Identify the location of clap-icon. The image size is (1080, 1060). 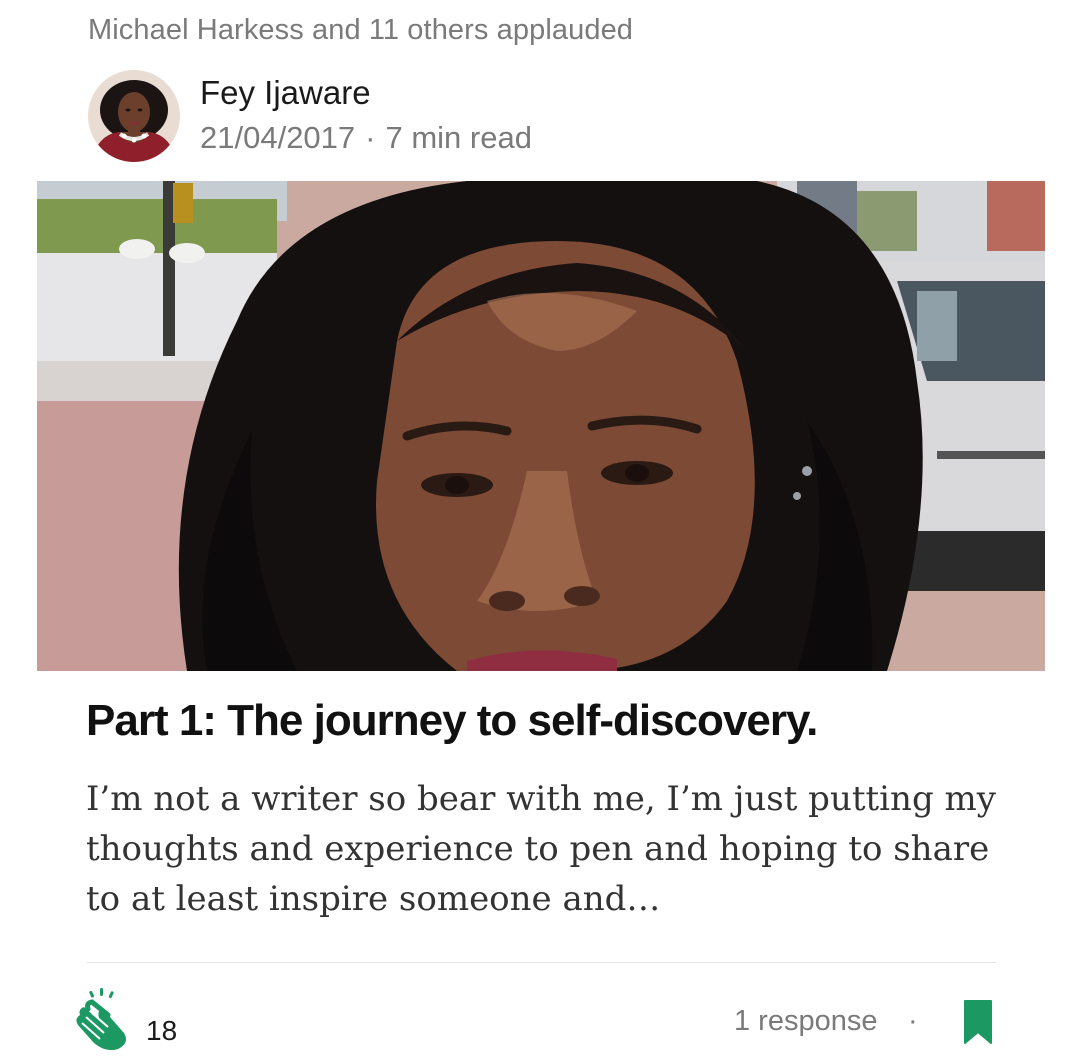
(101, 1019).